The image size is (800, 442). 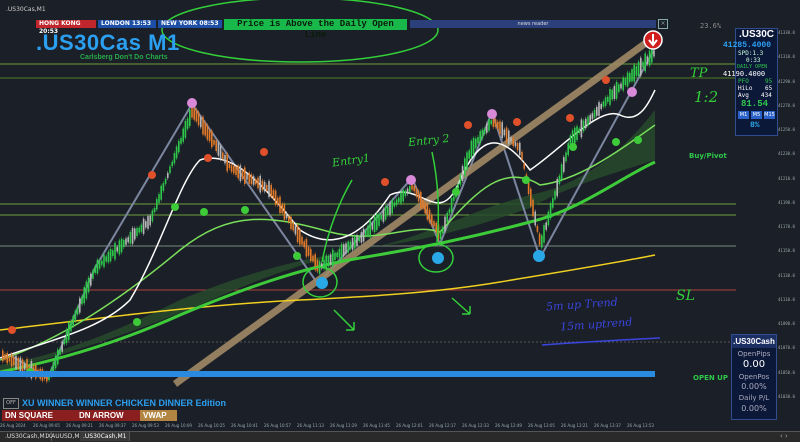 What do you see at coordinates (769, 88) in the screenshot?
I see `panel-hilo: 65` at bounding box center [769, 88].